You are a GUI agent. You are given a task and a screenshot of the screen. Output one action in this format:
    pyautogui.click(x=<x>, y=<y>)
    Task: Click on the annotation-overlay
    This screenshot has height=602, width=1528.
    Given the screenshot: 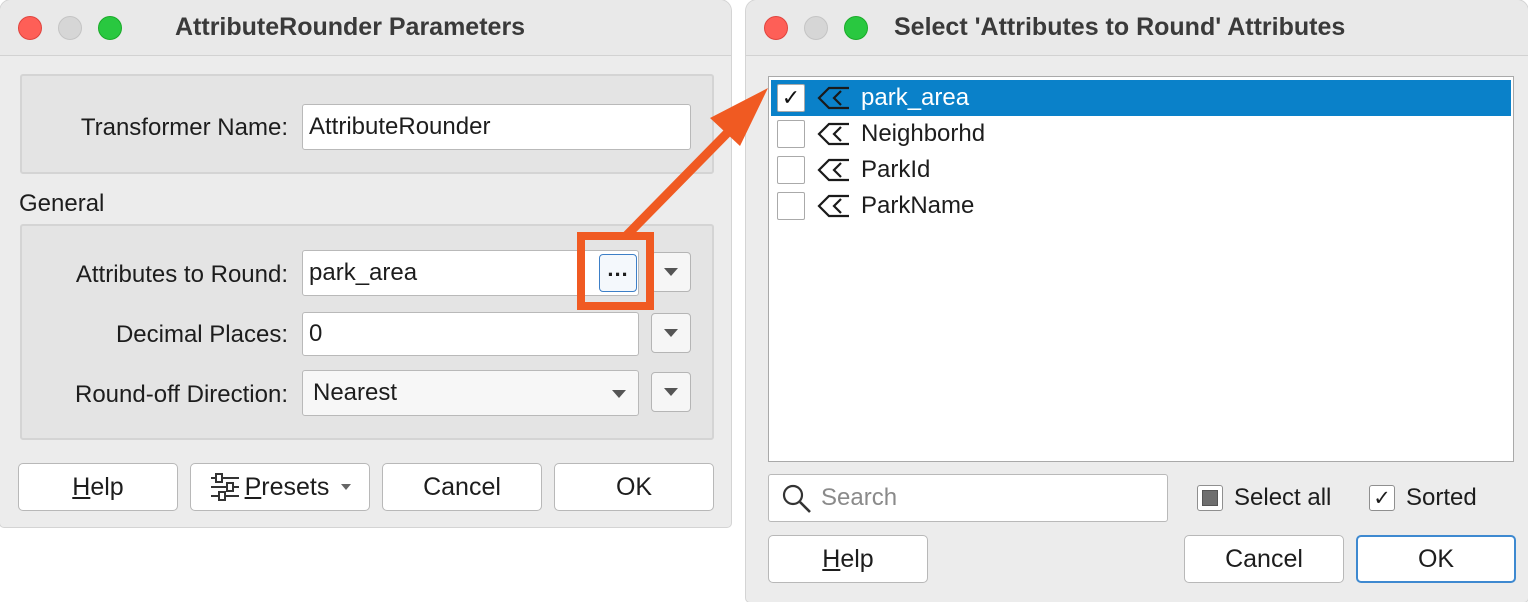 What is the action you would take?
    pyautogui.click(x=672, y=199)
    